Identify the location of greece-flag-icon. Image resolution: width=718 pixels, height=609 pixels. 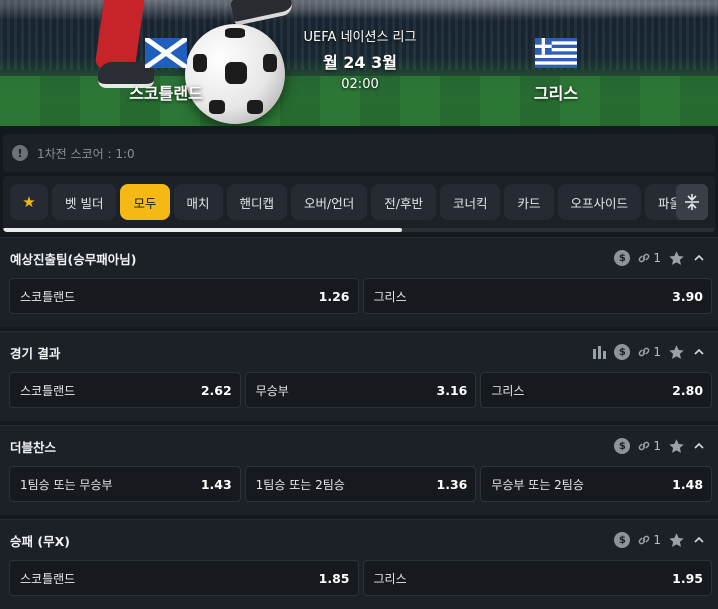
(556, 53).